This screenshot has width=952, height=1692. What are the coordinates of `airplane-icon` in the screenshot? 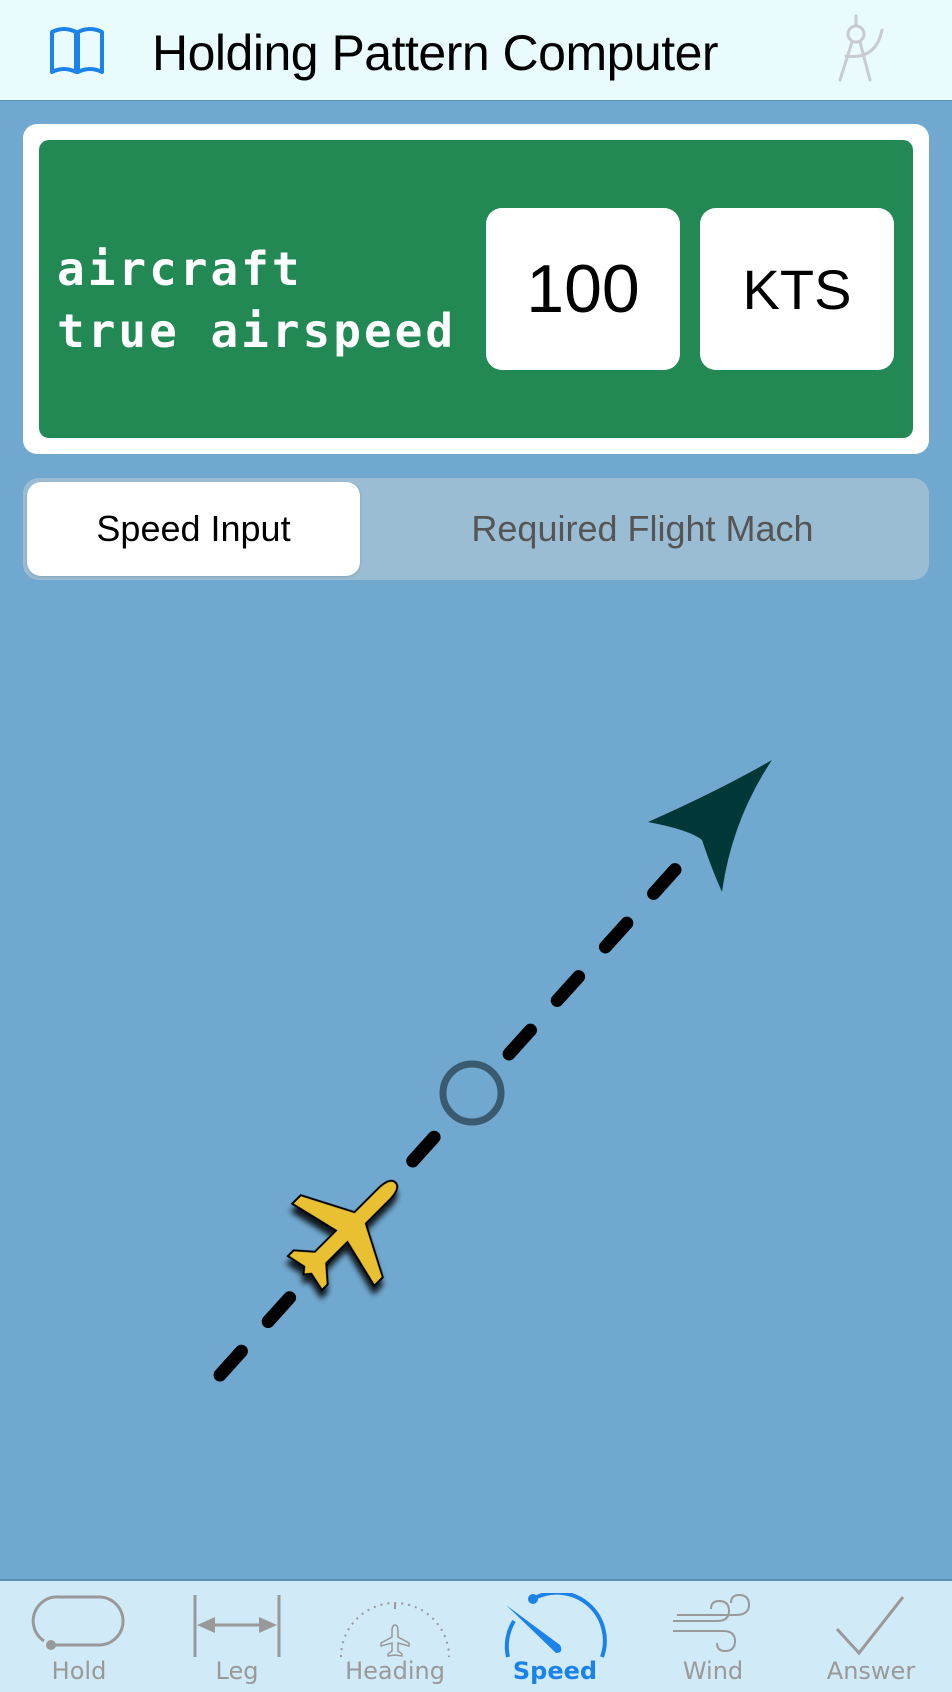 It's located at (350, 1228).